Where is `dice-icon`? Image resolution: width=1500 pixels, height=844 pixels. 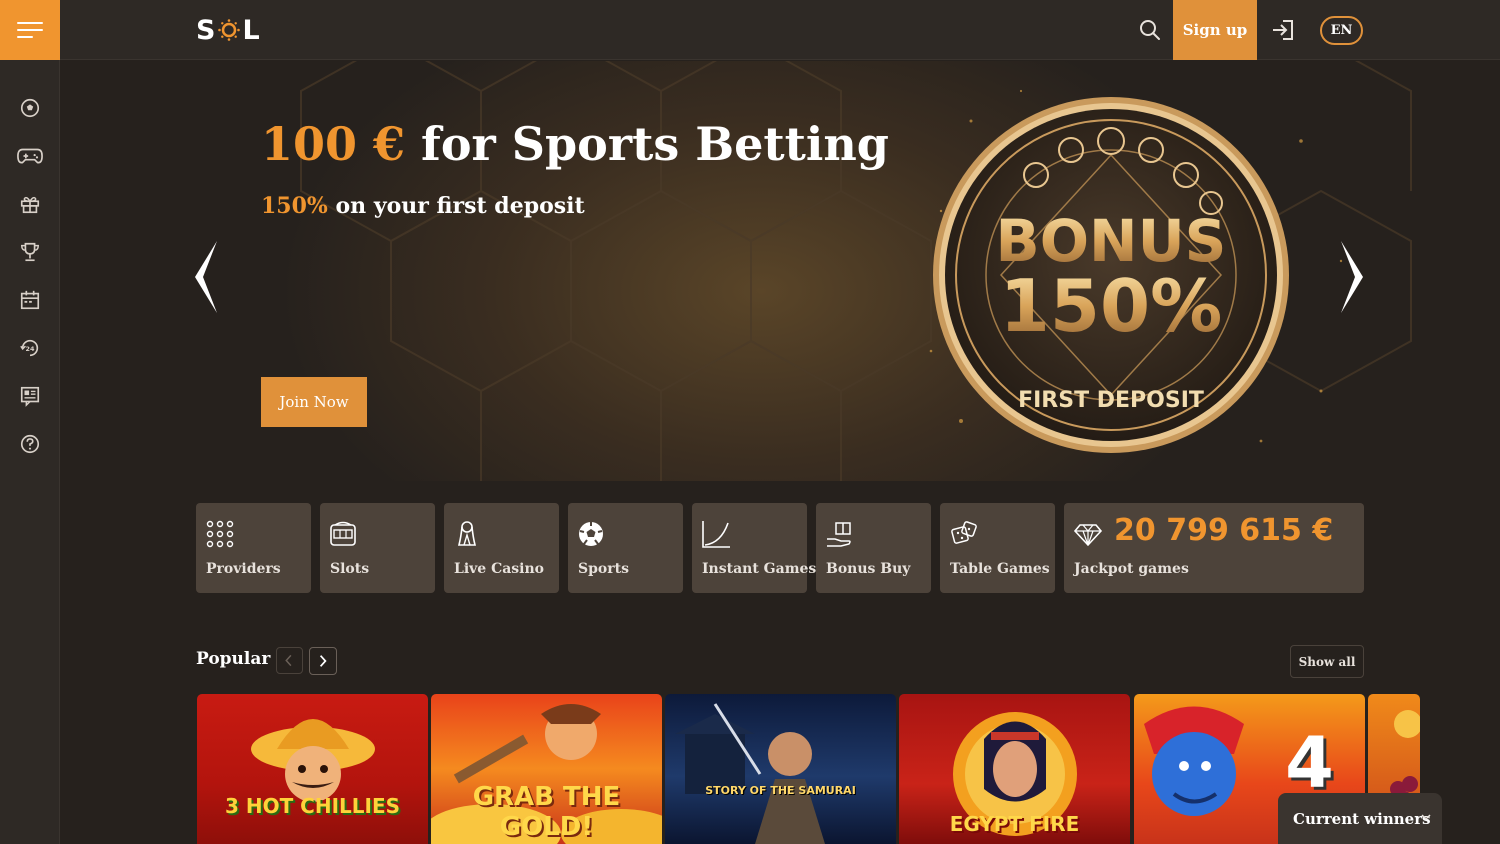 dice-icon is located at coordinates (964, 532).